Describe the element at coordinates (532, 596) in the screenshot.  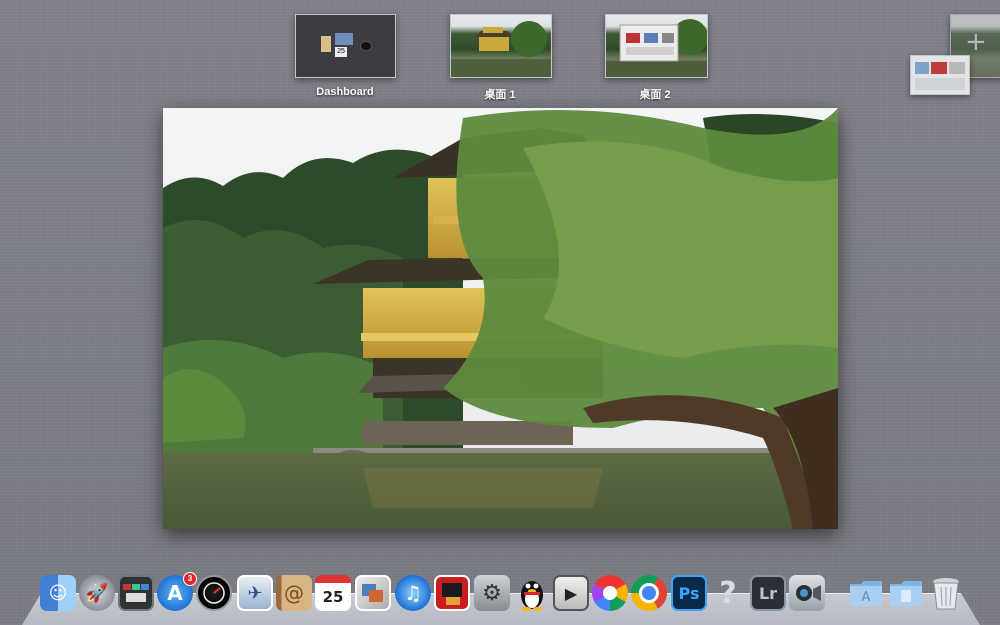
I see `penguin-glyph` at that location.